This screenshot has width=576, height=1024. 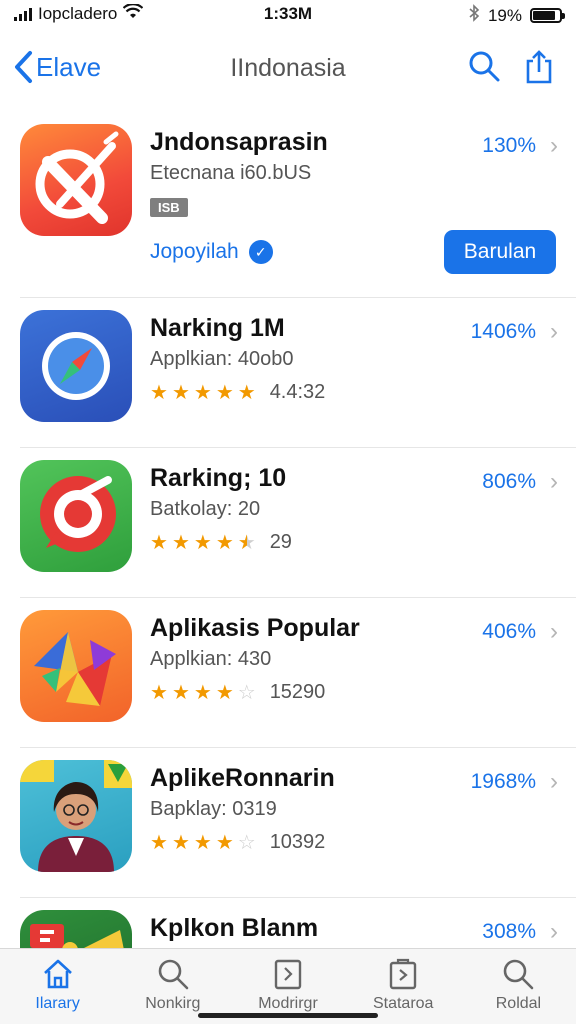 I want to click on tab-bar: Ilarary Nonkirg Modrirgr Stataroa Roldal, so click(x=288, y=986).